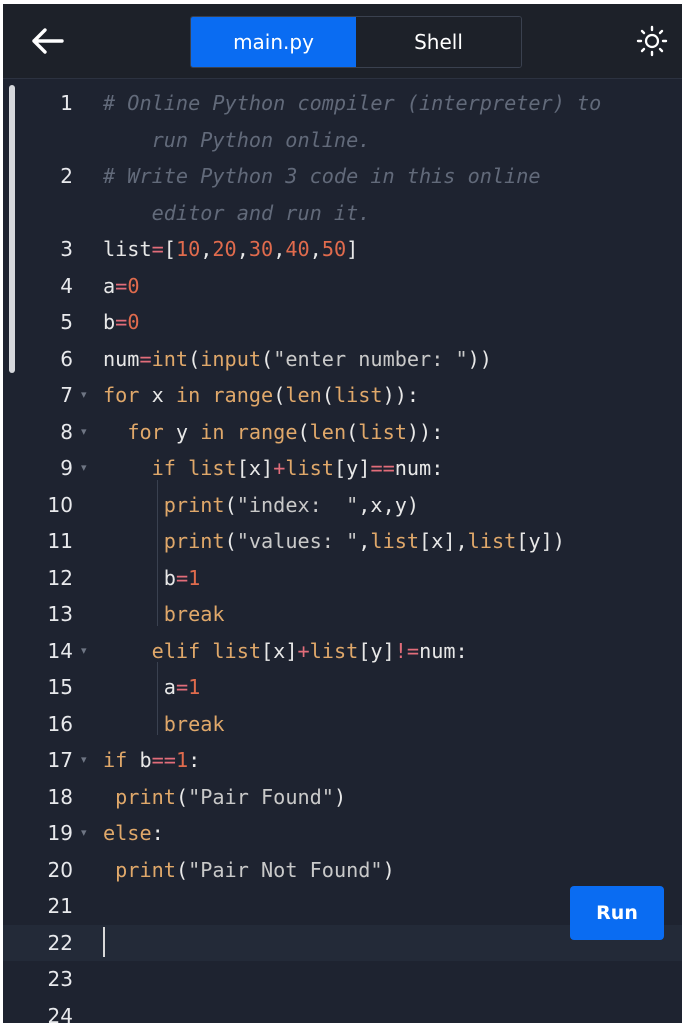 The height and width of the screenshot is (1026, 685). What do you see at coordinates (297, 249) in the screenshot?
I see `code-token: 40` at bounding box center [297, 249].